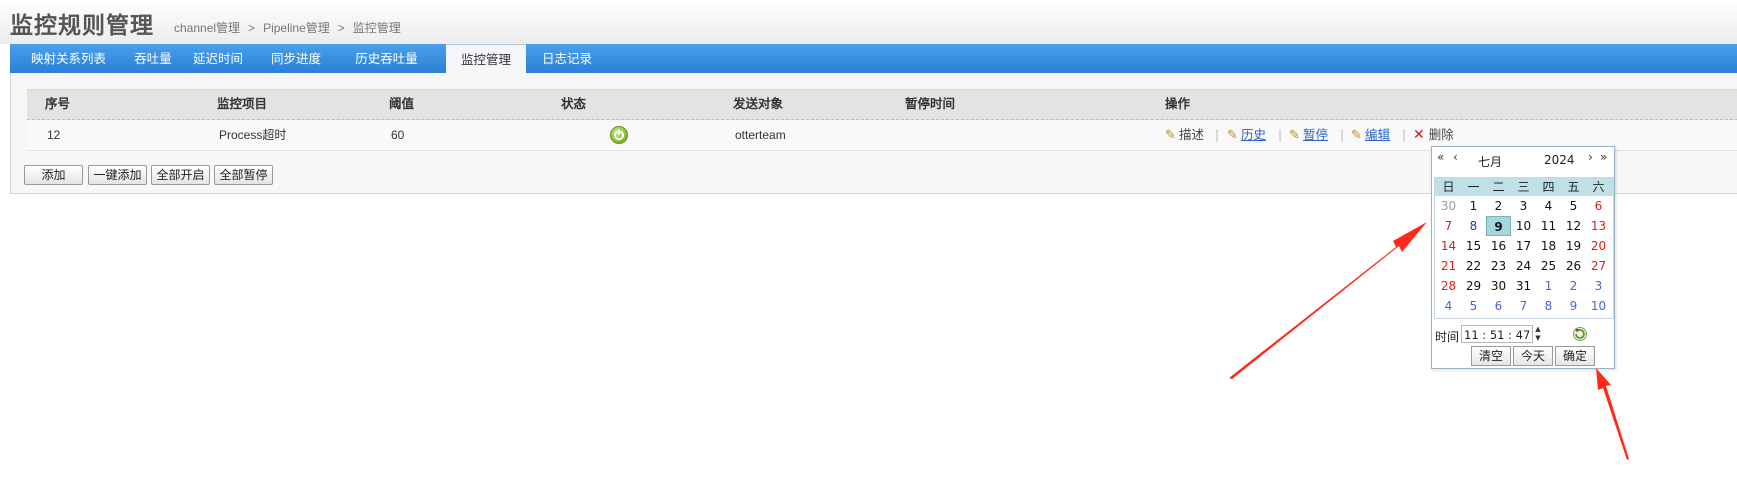 Image resolution: width=1737 pixels, height=496 pixels. Describe the element at coordinates (1573, 246) in the screenshot. I see `calendar-day: 19` at that location.